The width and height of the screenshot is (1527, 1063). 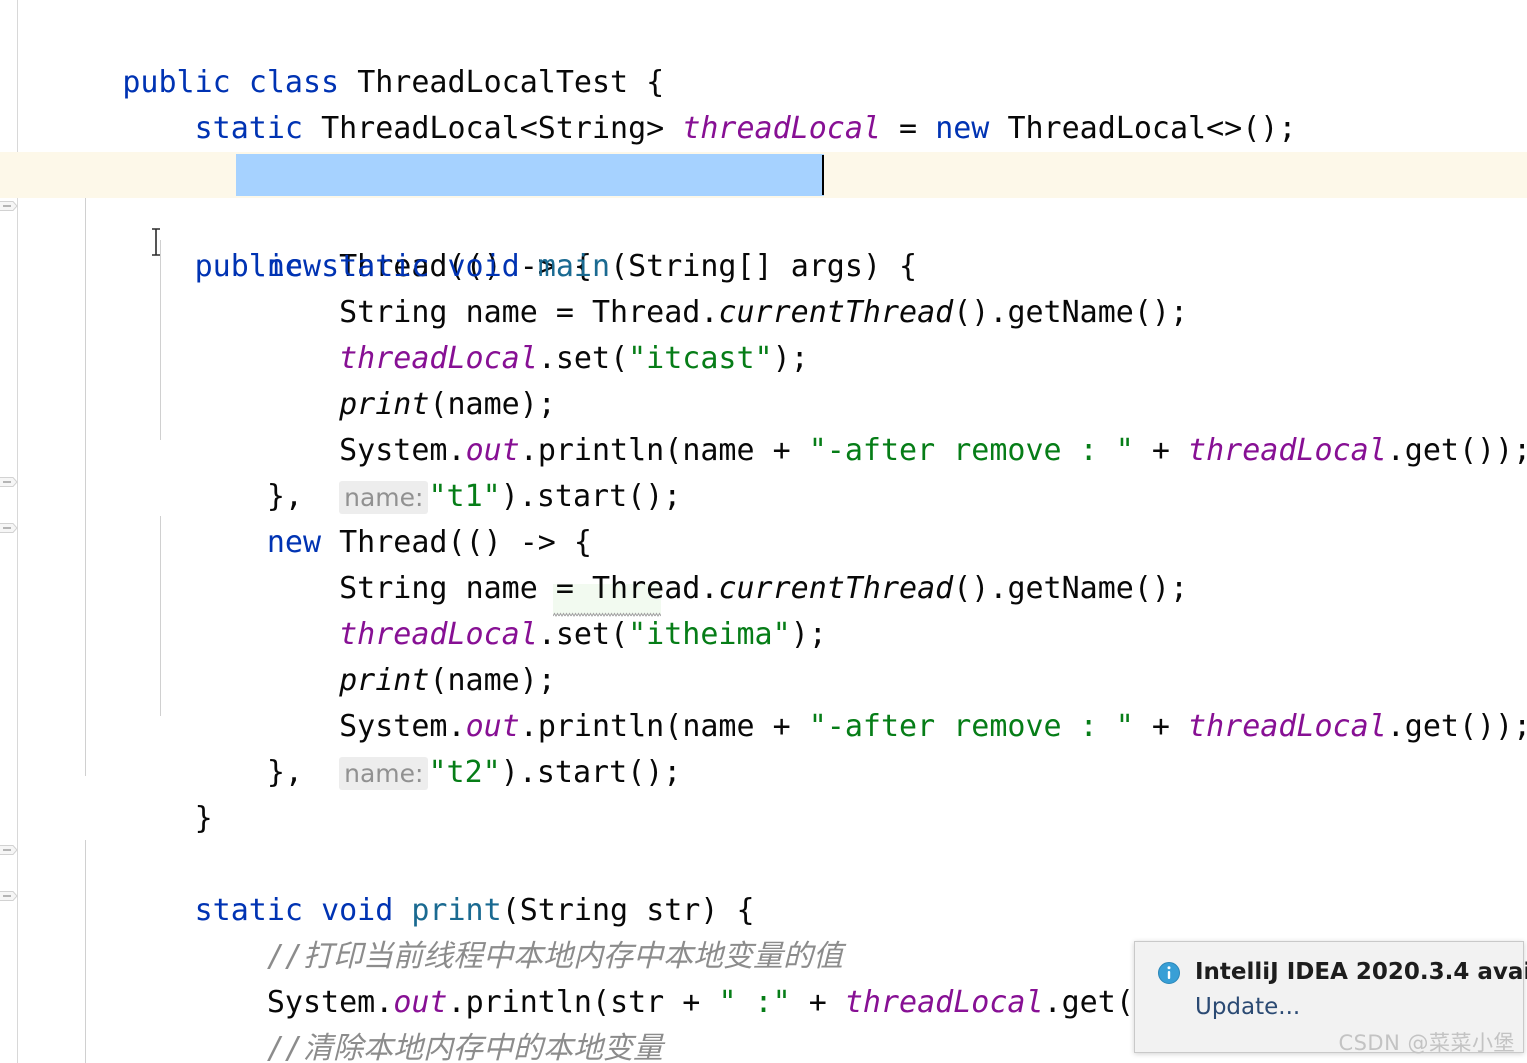 I want to click on field-threadlocal-5: threadLocal, so click(x=944, y=1002).